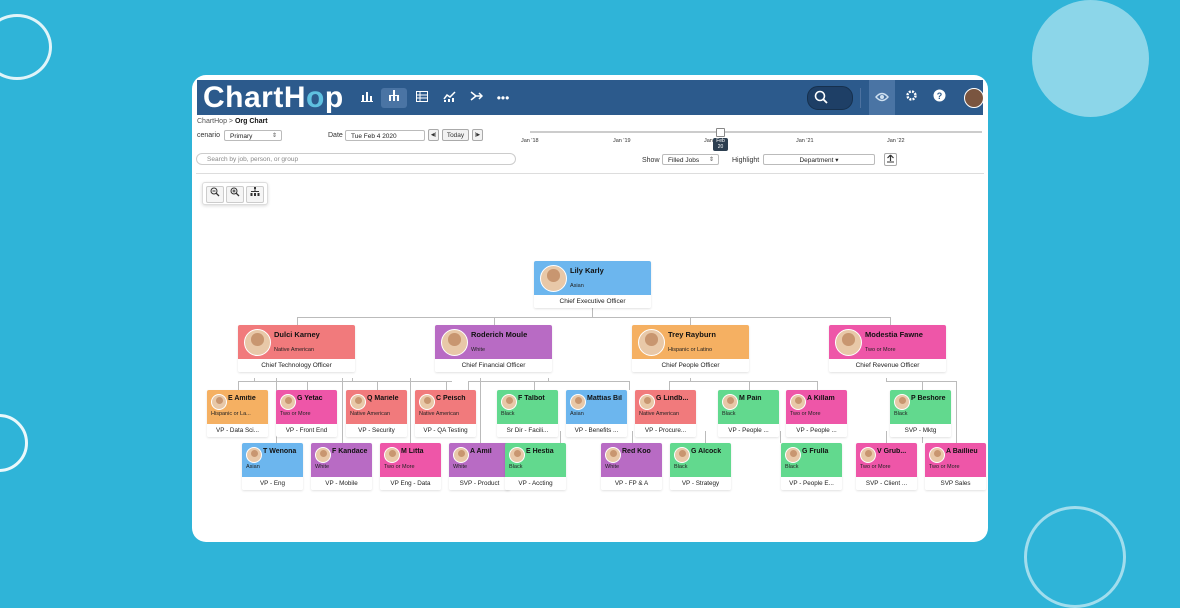  I want to click on timeline-slider, so click(756, 132).